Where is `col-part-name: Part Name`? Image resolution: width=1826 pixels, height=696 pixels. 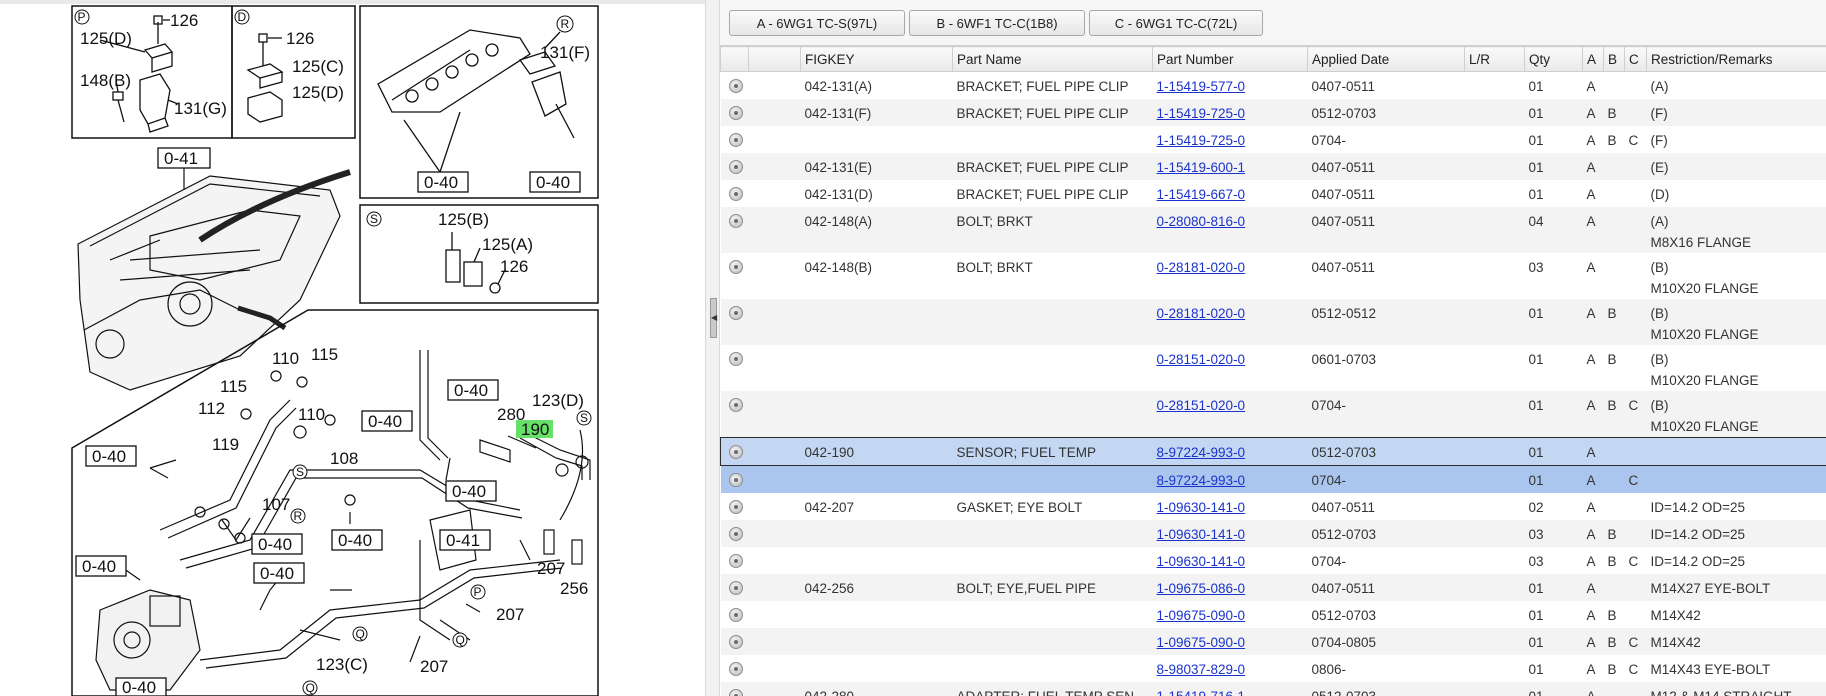 col-part-name: Part Name is located at coordinates (1052, 59).